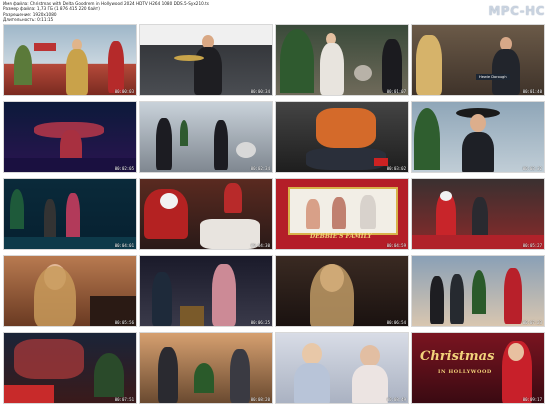  Describe the element at coordinates (516, 11) in the screenshot. I see `mpc-hc-logo: MPC-HC` at that location.